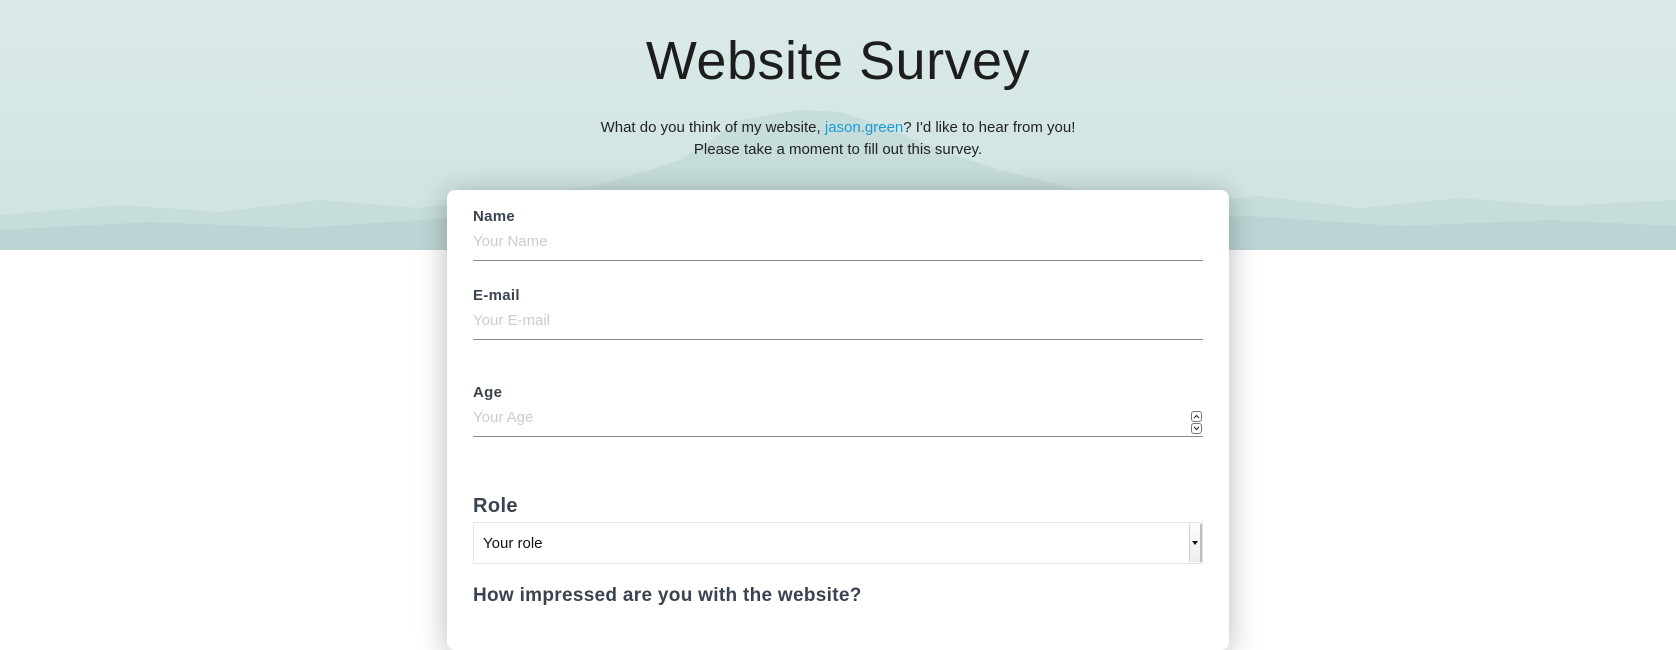 This screenshot has height=650, width=1676. I want to click on role-heading: Role, so click(495, 506).